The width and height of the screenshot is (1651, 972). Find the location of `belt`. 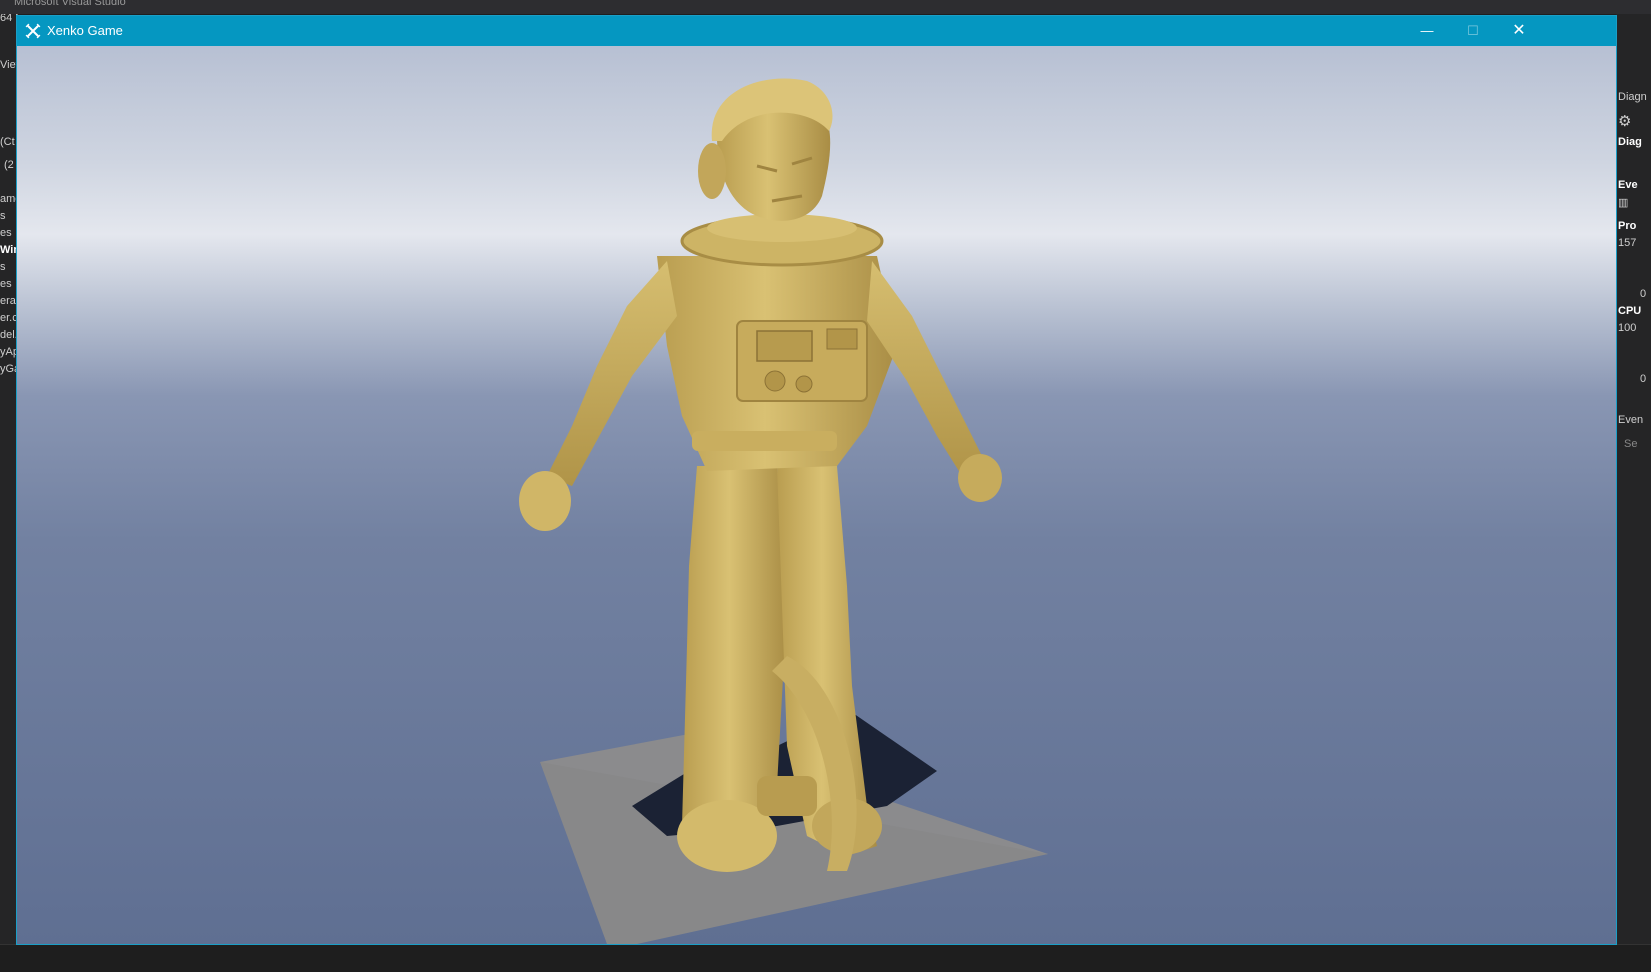

belt is located at coordinates (764, 441).